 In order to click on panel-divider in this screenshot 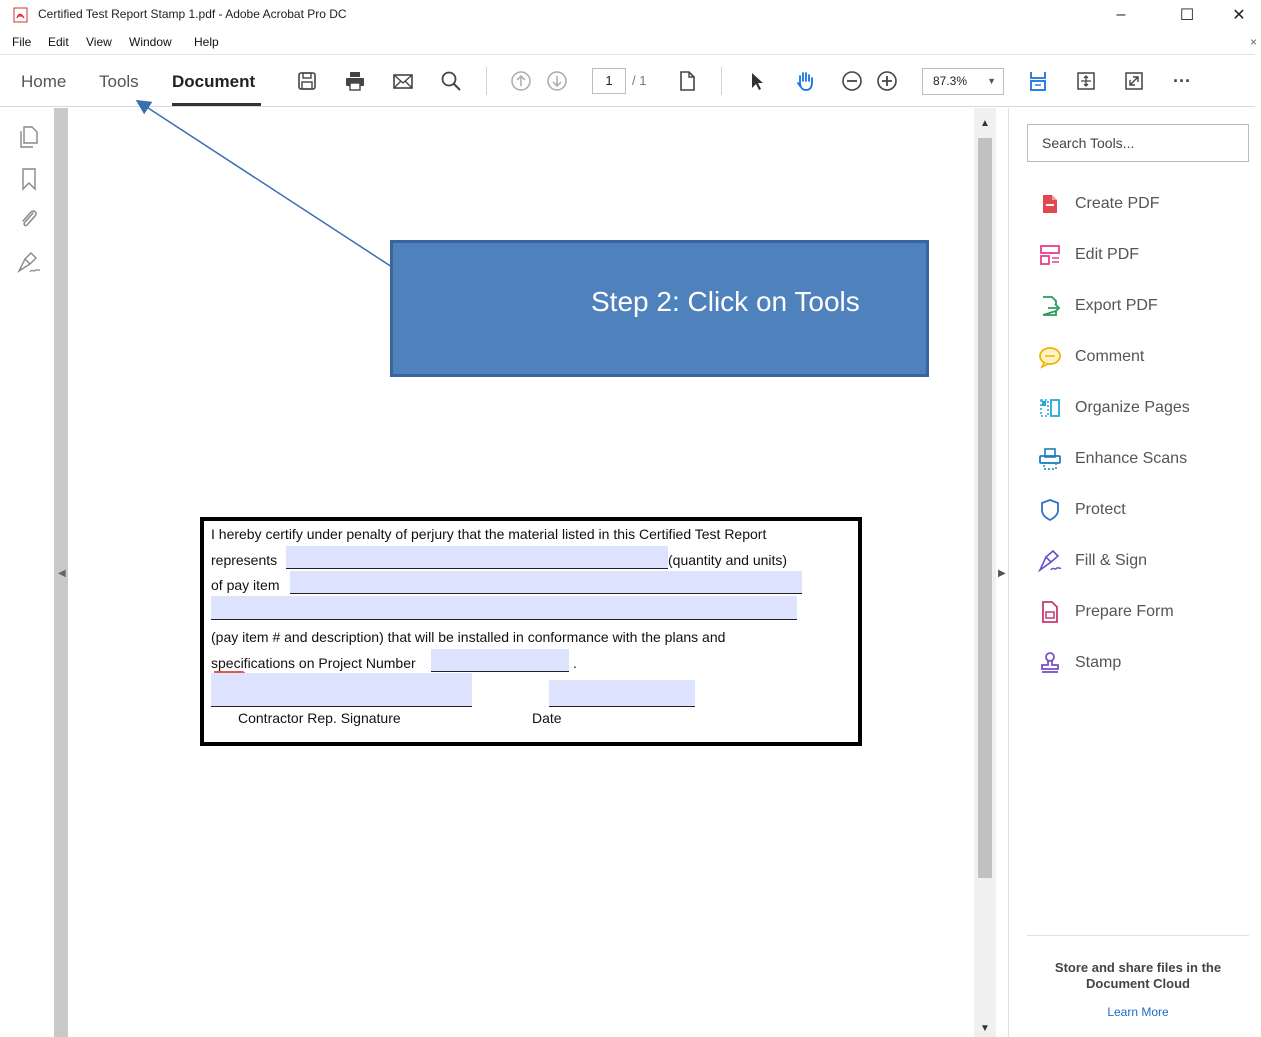, I will do `click(1138, 935)`.